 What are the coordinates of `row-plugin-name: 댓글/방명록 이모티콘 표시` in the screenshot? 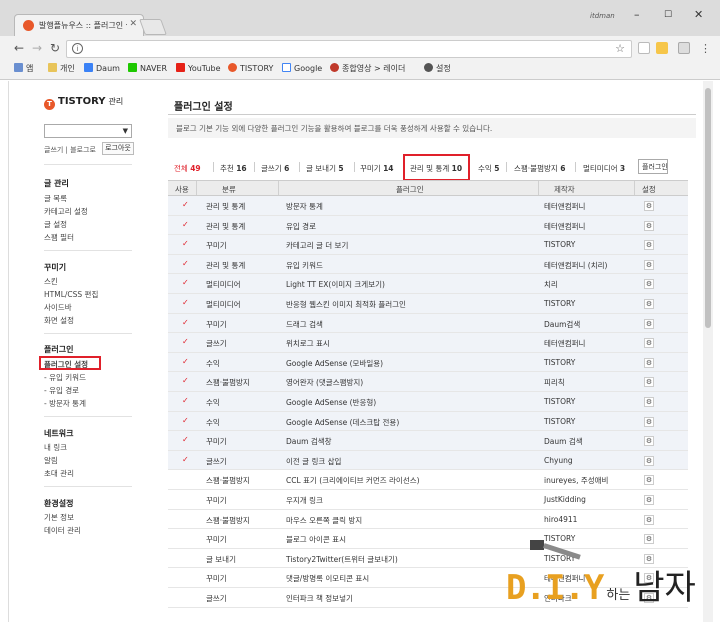 It's located at (327, 578).